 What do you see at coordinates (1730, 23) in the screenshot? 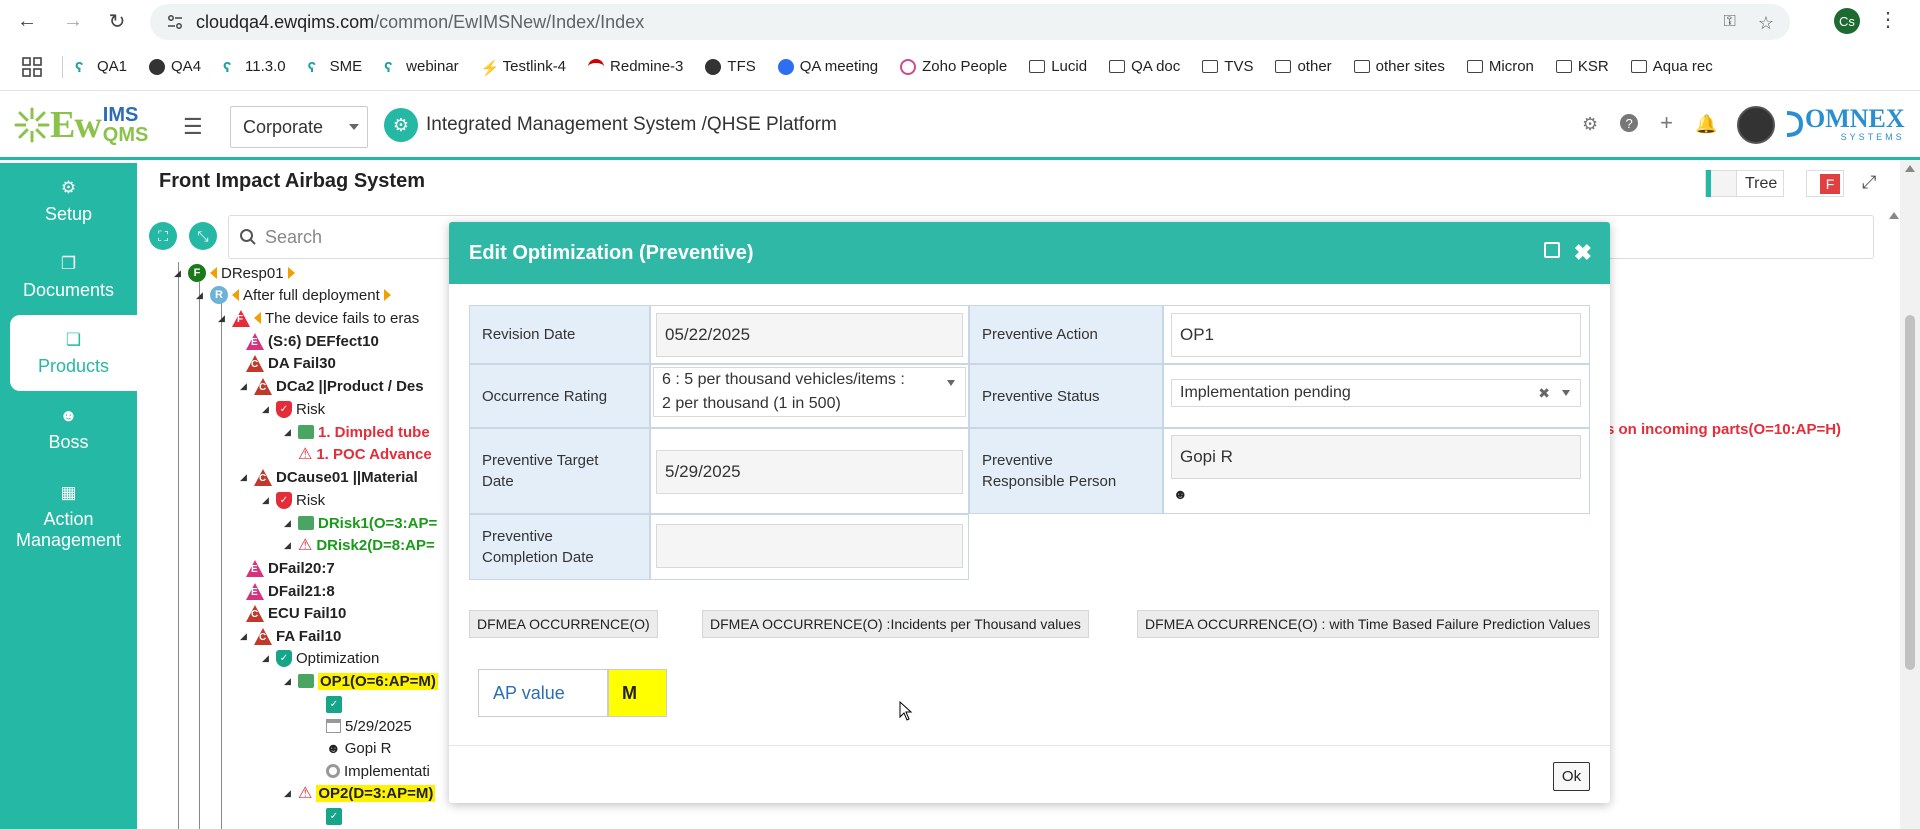
I see `key-icon: ⚿` at bounding box center [1730, 23].